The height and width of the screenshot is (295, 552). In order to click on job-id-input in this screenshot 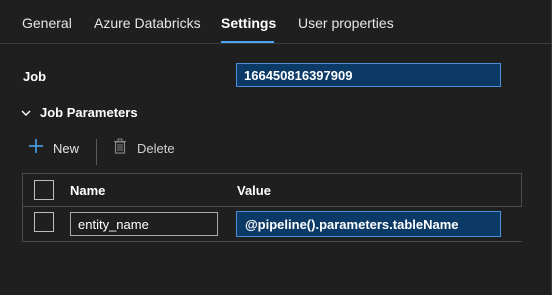, I will do `click(368, 75)`.